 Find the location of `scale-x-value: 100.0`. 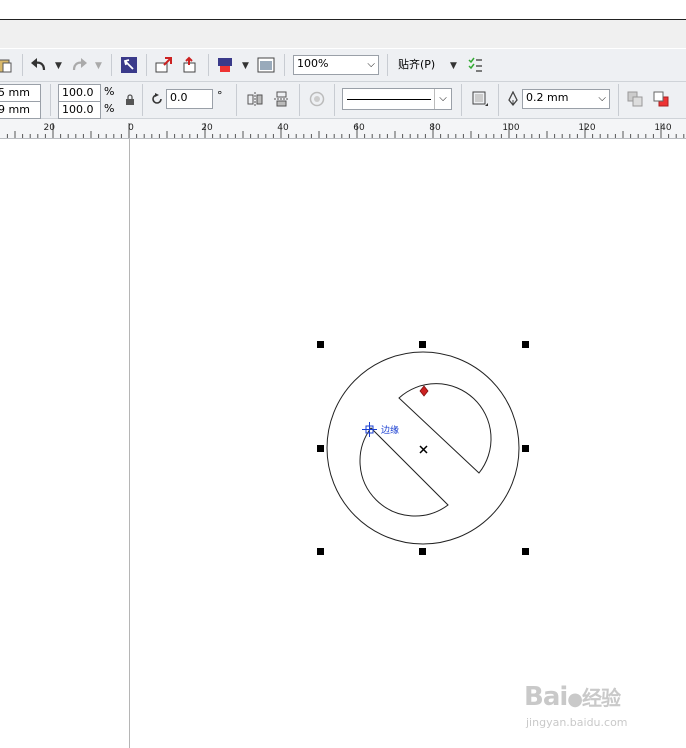

scale-x-value: 100.0 is located at coordinates (78, 92).